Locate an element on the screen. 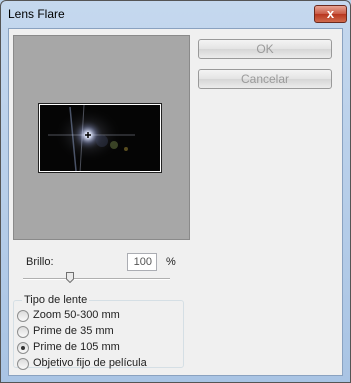 The image size is (351, 383). close-icon: x is located at coordinates (330, 13).